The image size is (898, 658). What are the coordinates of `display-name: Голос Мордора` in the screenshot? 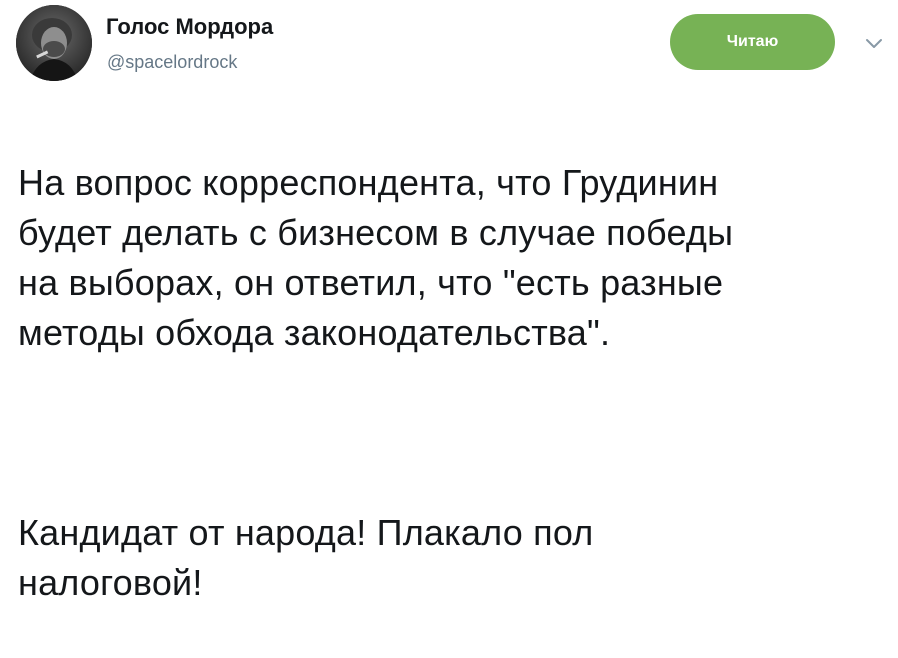 It's located at (189, 27).